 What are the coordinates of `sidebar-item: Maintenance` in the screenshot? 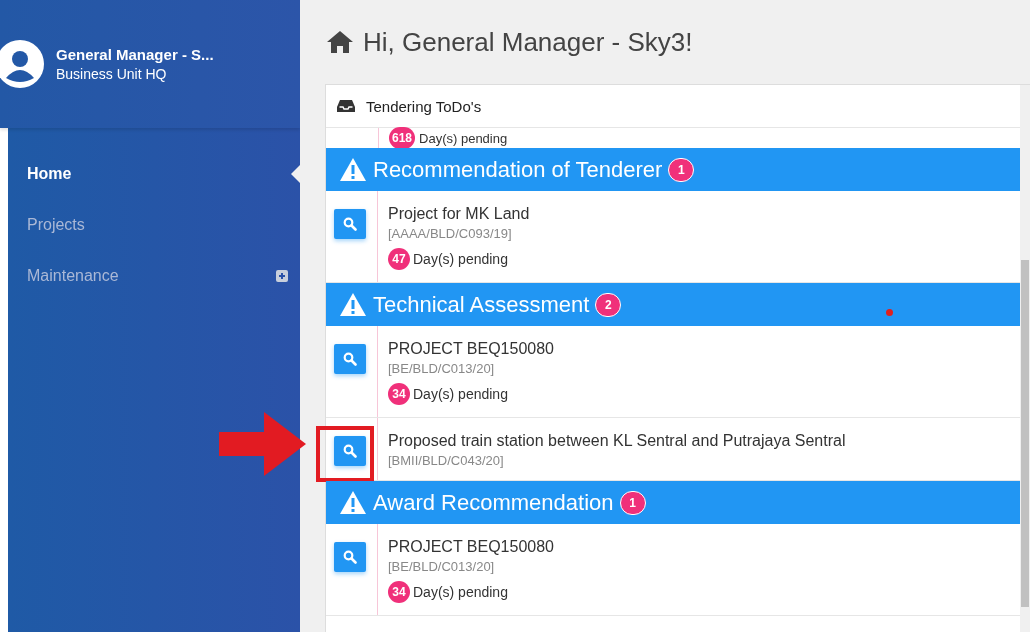 It's located at (154, 275).